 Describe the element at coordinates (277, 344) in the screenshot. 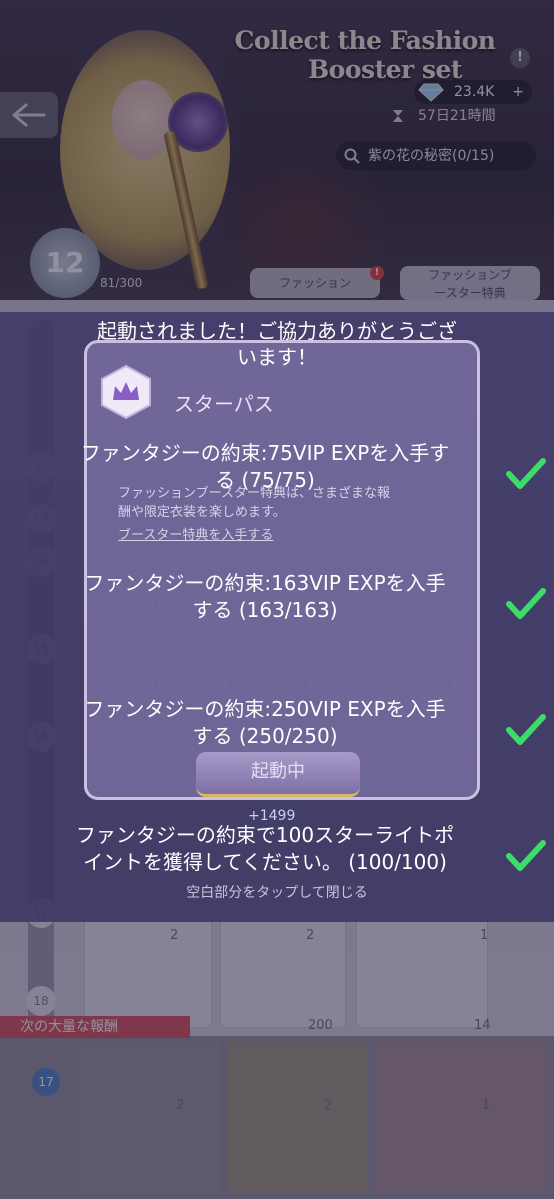

I see `activation-message: 起動されました！ご協力ありがとうござ います！` at that location.